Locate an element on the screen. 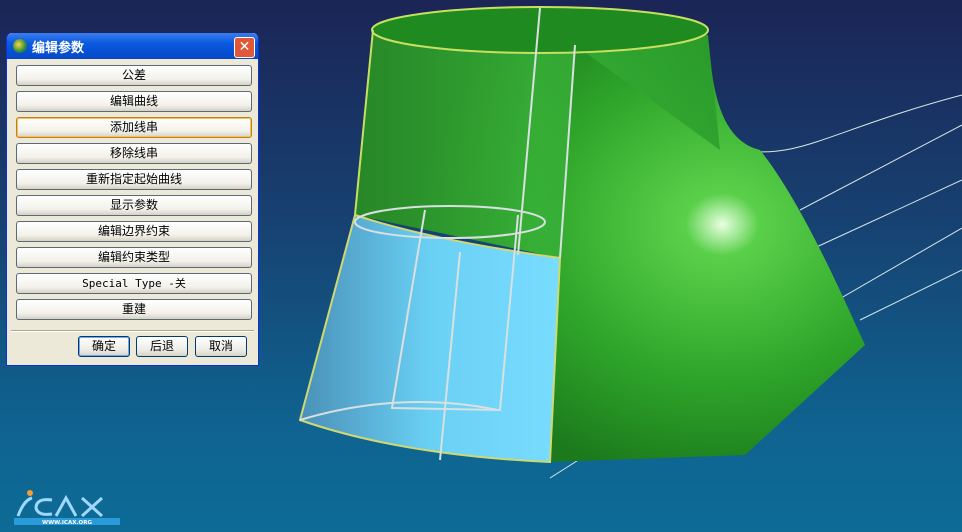 This screenshot has height=532, width=962. edit-constraint-type-button: 编辑约束类型 is located at coordinates (134, 257).